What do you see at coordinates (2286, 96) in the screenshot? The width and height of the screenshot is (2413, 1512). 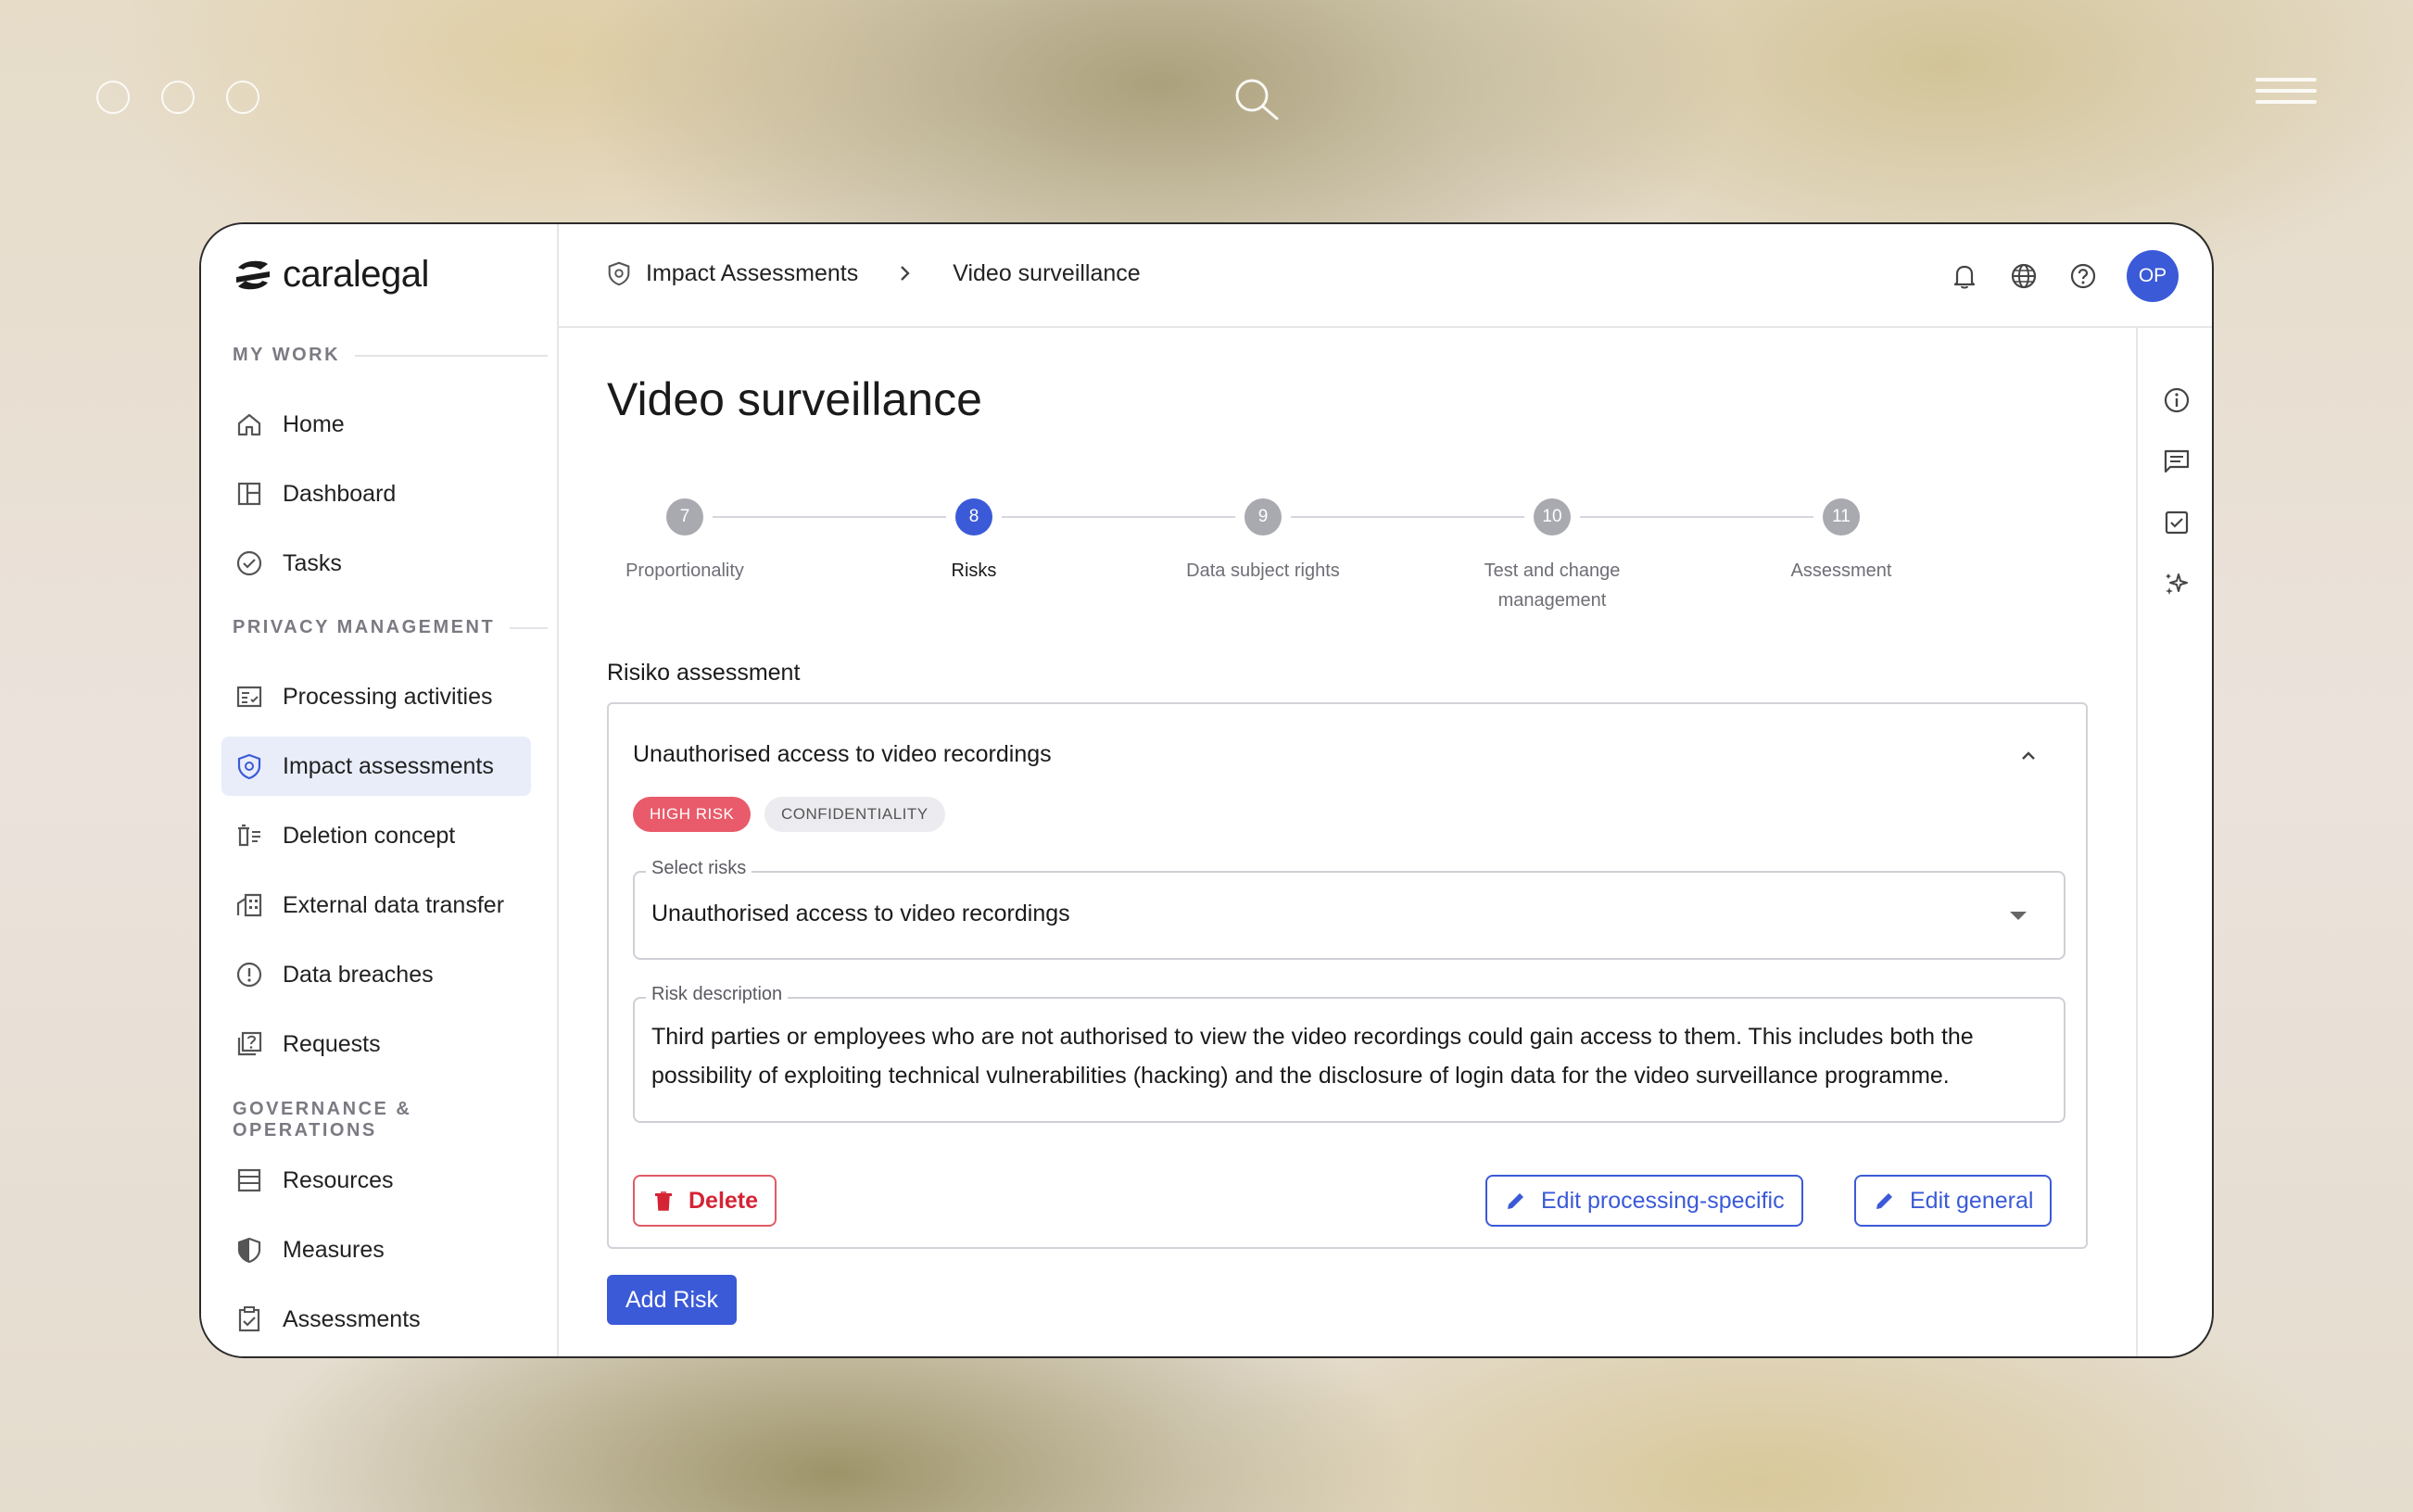 I see `menu-icon` at bounding box center [2286, 96].